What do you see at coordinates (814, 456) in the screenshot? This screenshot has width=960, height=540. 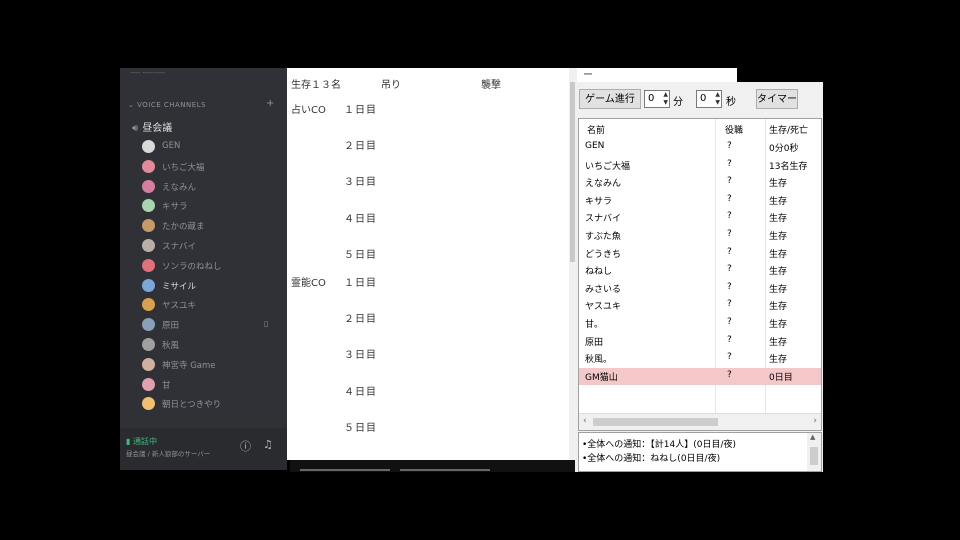 I see `log-scroll-thumb` at bounding box center [814, 456].